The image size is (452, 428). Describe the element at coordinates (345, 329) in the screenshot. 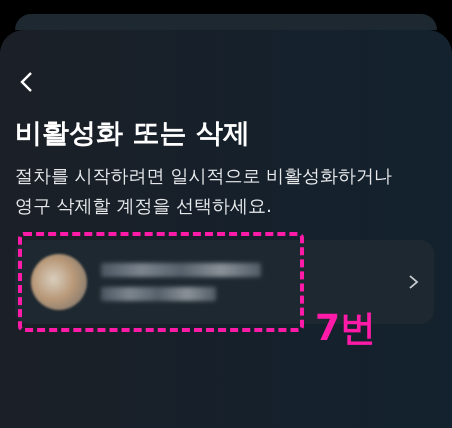

I see `annotation-label: 7번` at that location.